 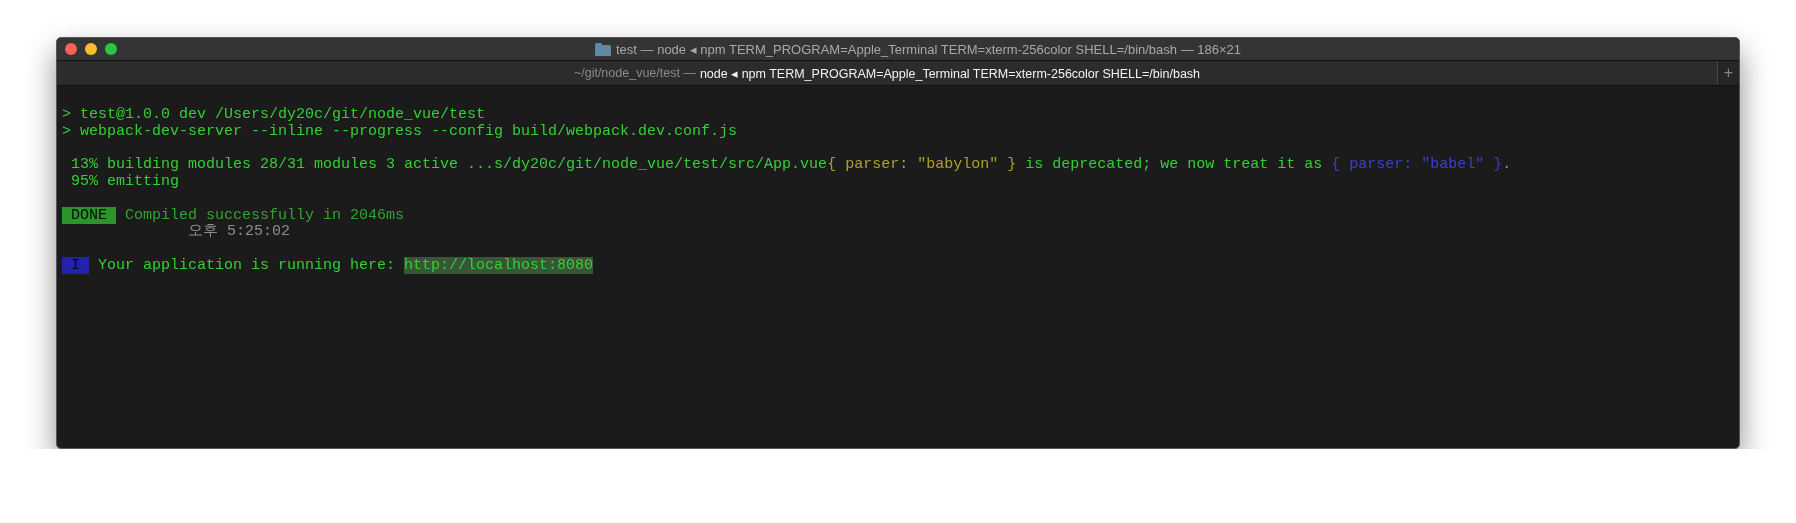 What do you see at coordinates (247, 265) in the screenshot?
I see `output-text: Your application is running here:` at bounding box center [247, 265].